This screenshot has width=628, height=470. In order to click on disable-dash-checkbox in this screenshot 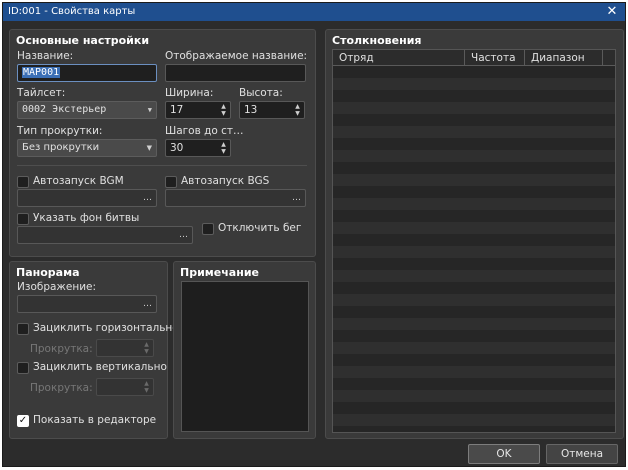, I will do `click(208, 229)`.